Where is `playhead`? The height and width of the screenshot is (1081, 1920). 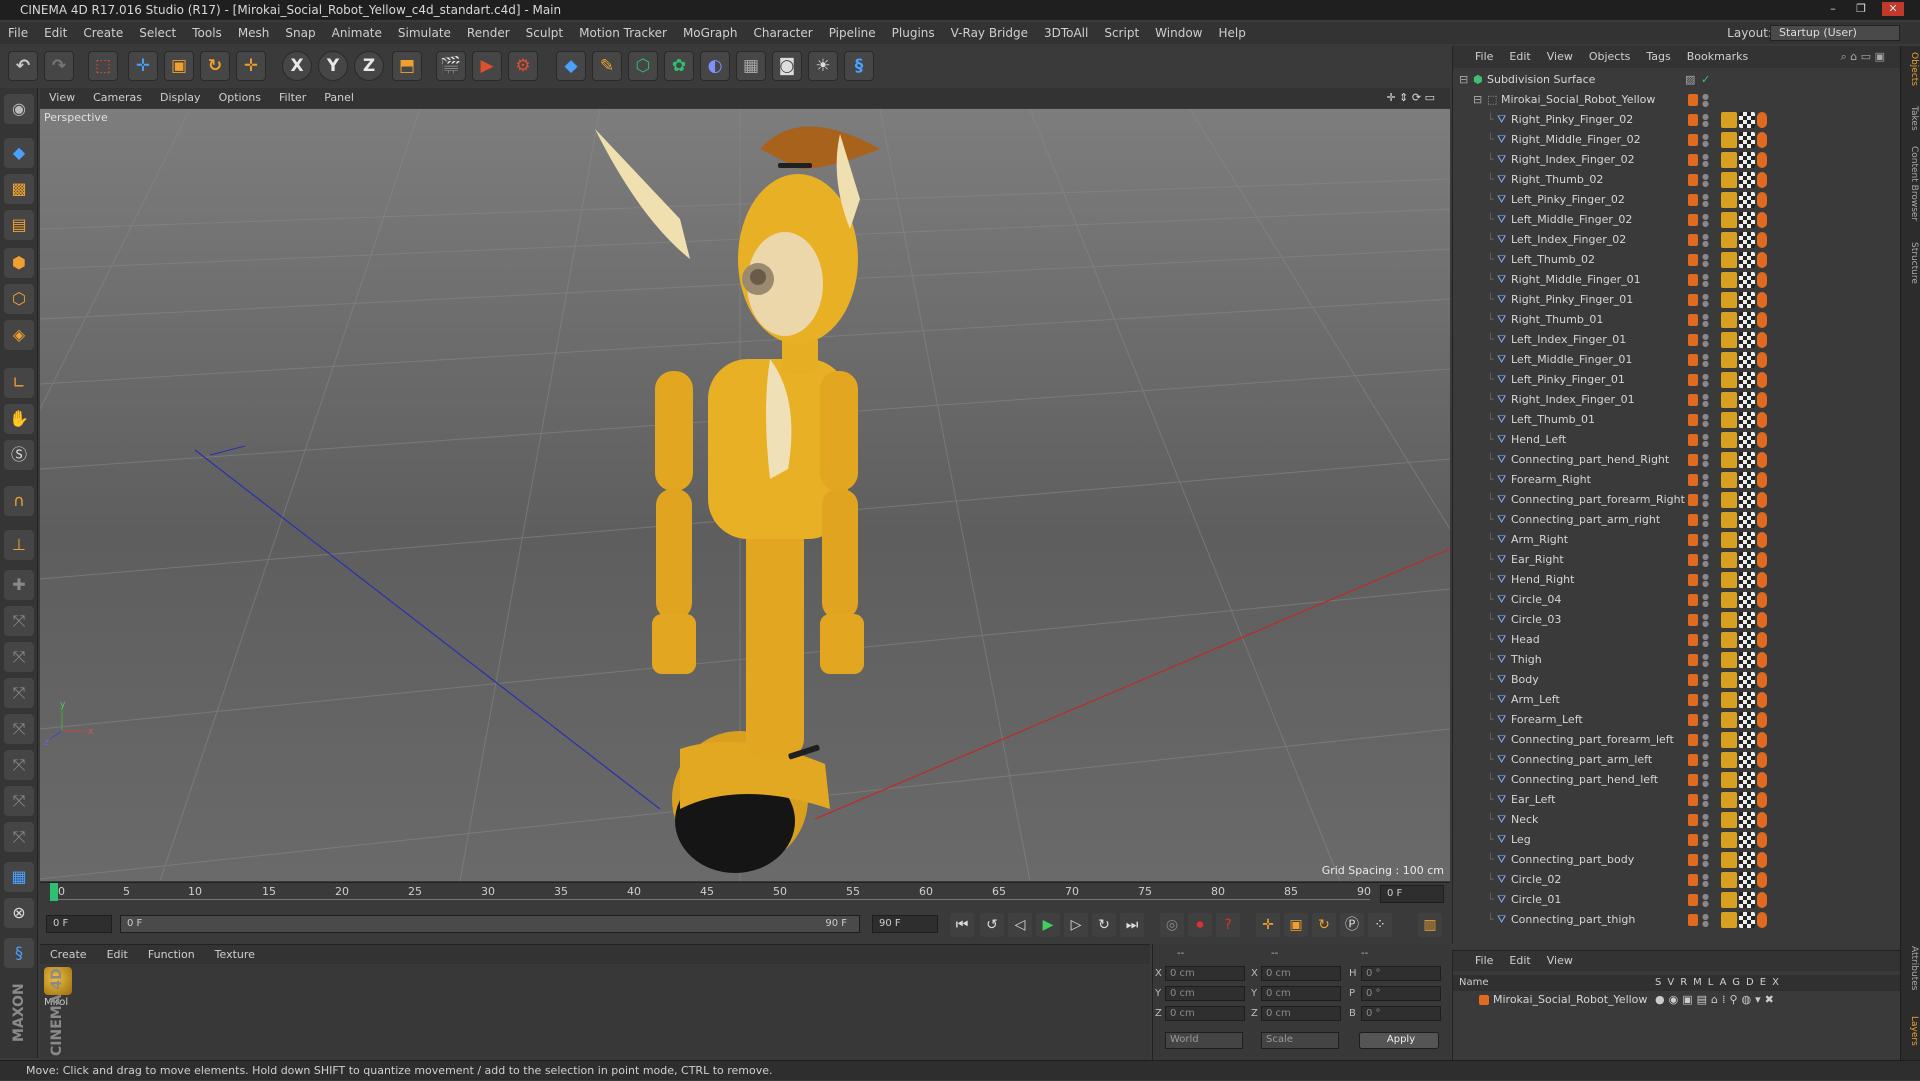
playhead is located at coordinates (54, 892).